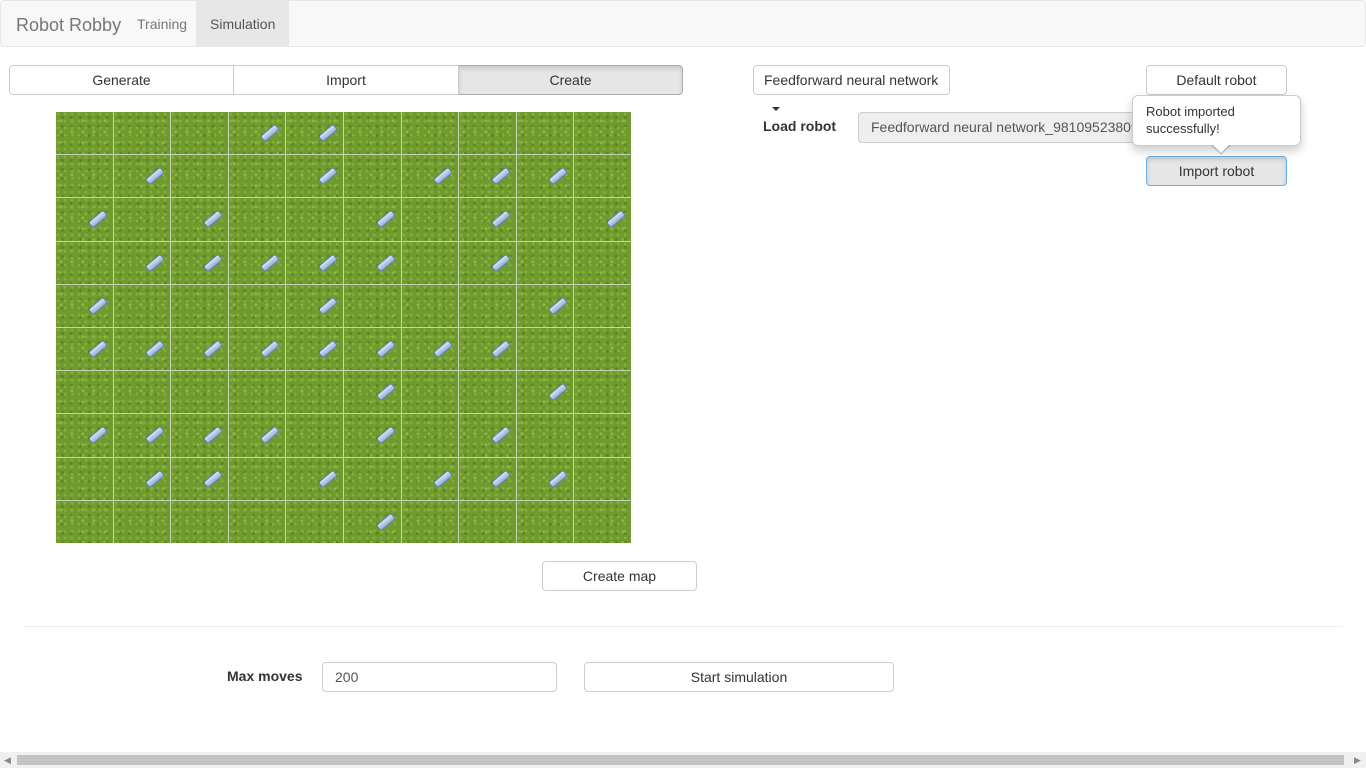 The height and width of the screenshot is (768, 1366). Describe the element at coordinates (439, 677) in the screenshot. I see `max-moves-input: 200` at that location.